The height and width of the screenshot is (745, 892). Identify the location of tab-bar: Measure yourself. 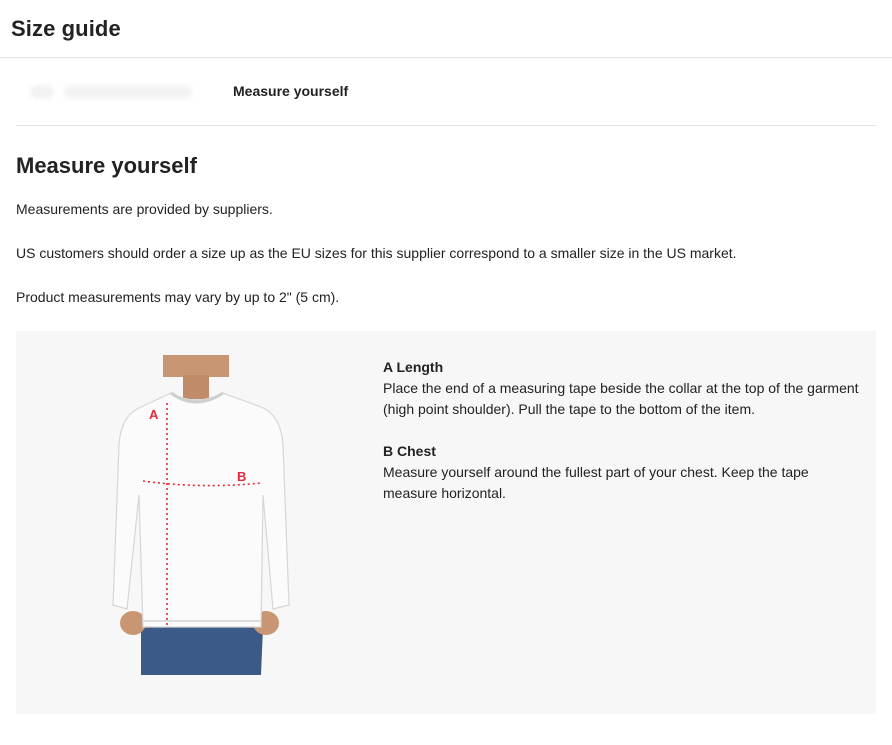
(446, 92).